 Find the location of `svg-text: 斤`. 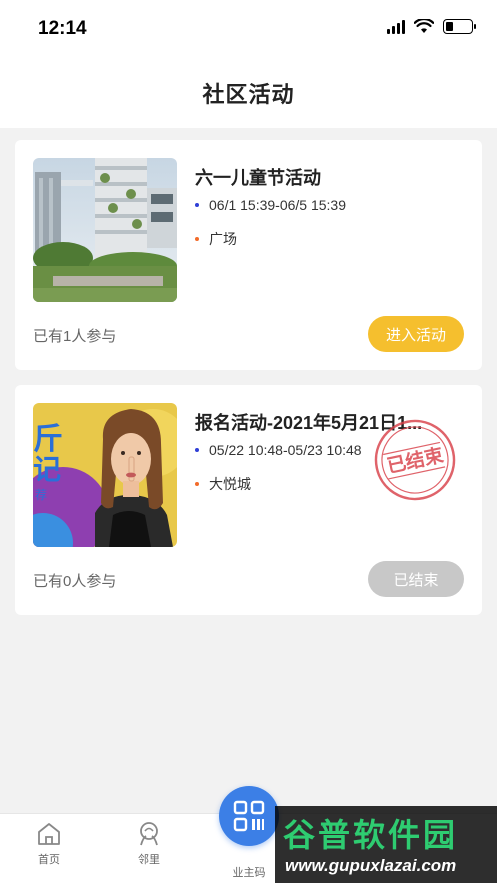

svg-text: 斤 is located at coordinates (48, 439).